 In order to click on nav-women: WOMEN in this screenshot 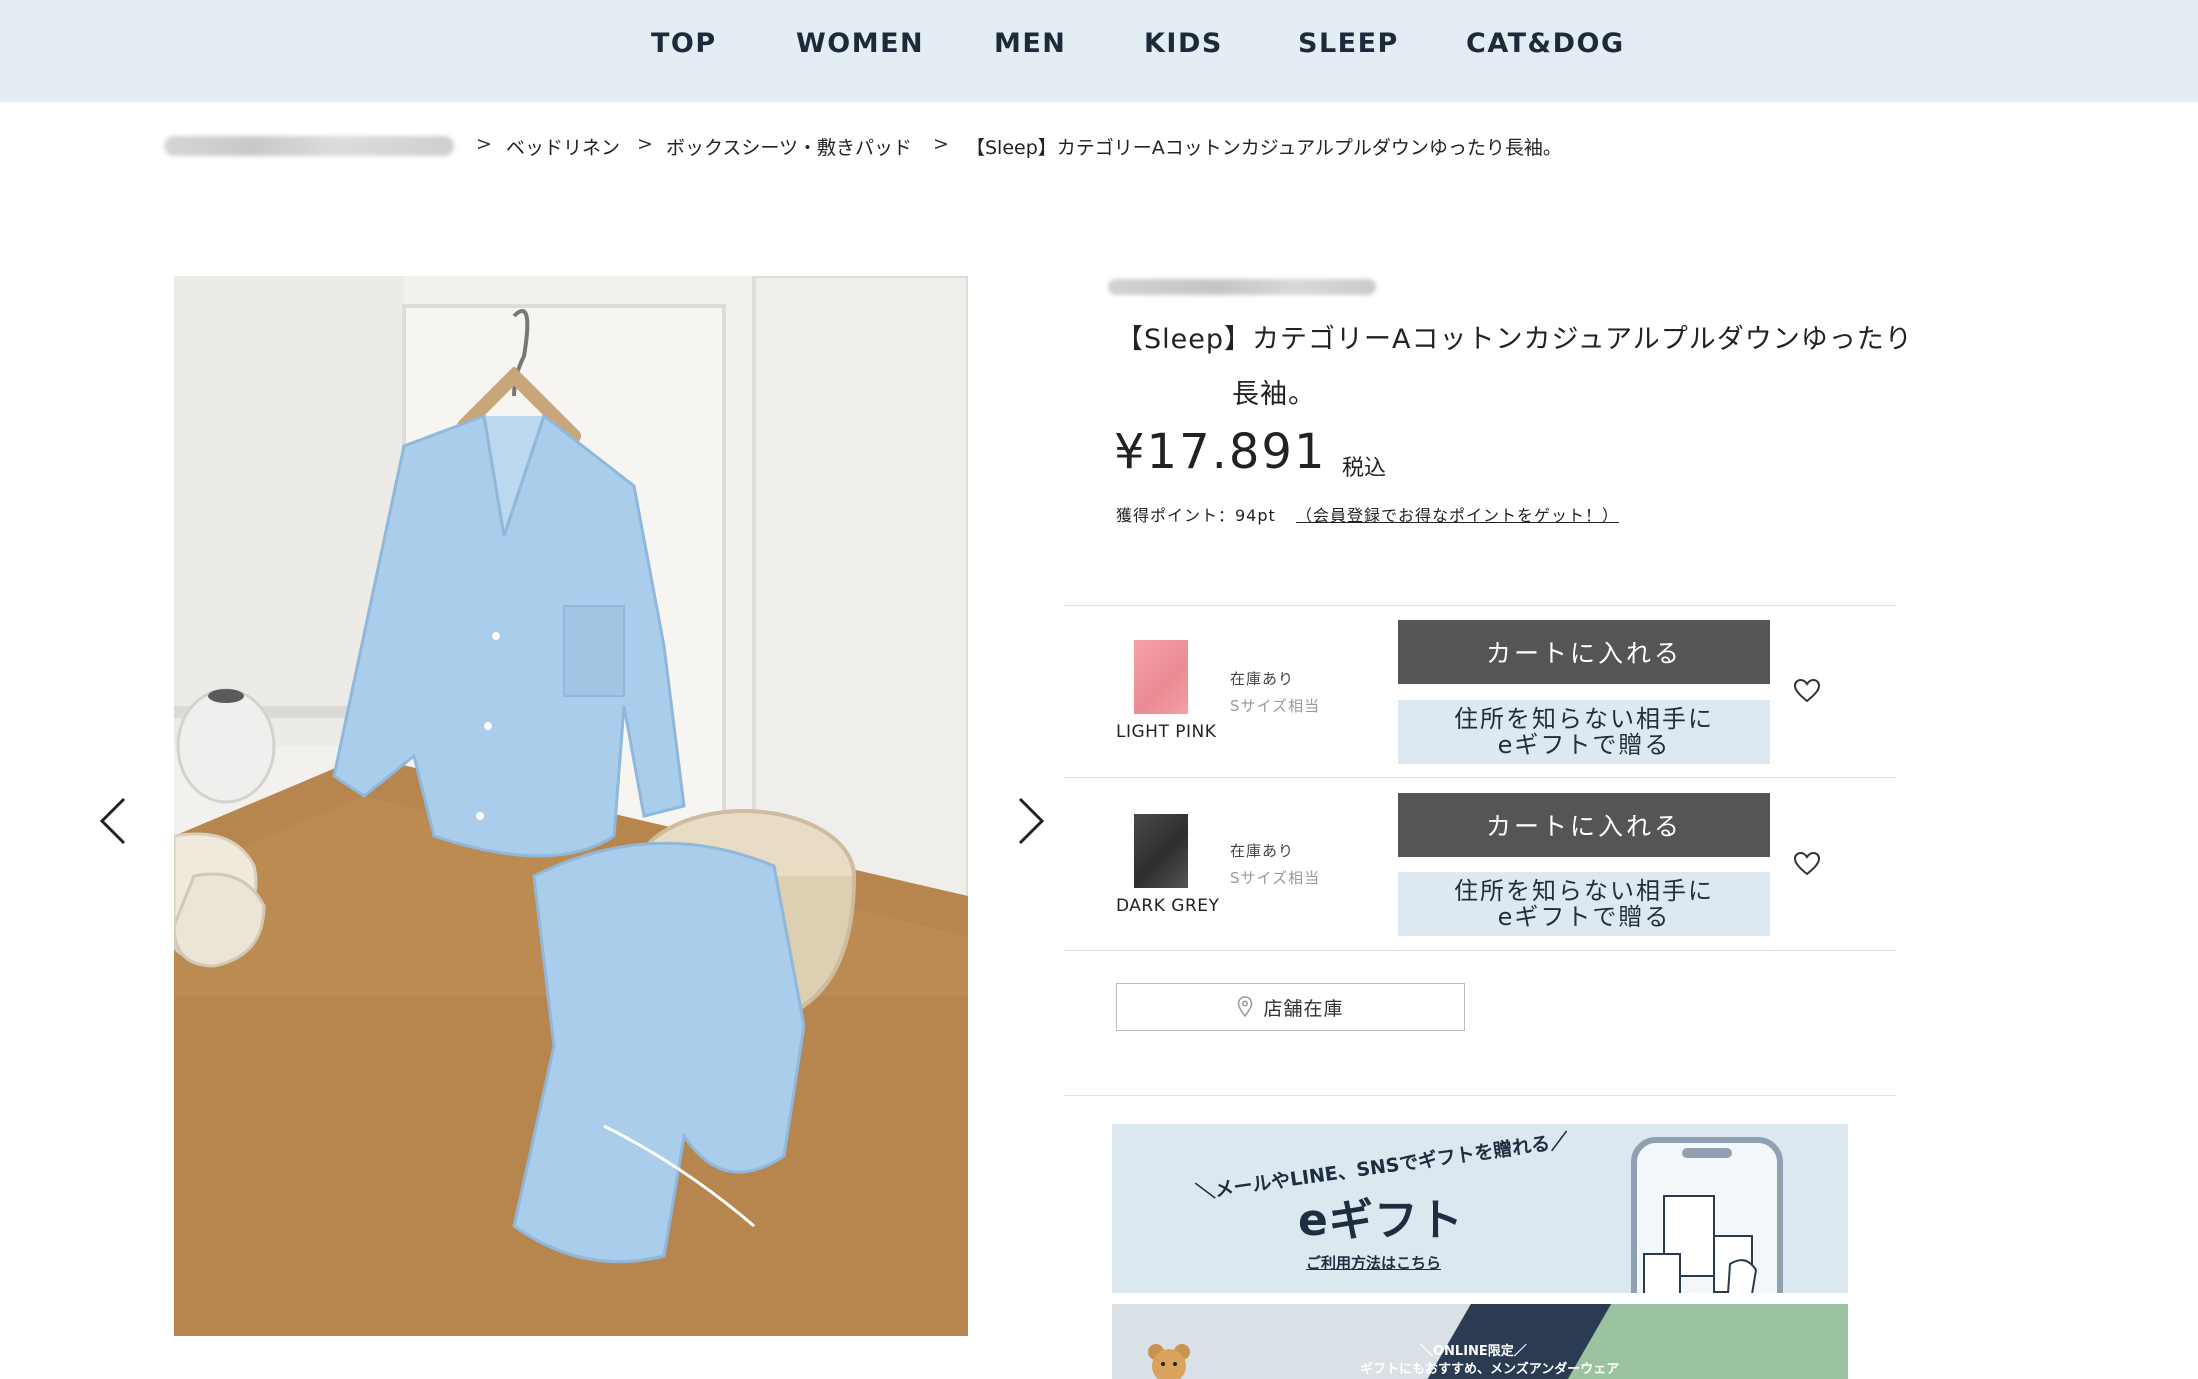, I will do `click(860, 43)`.